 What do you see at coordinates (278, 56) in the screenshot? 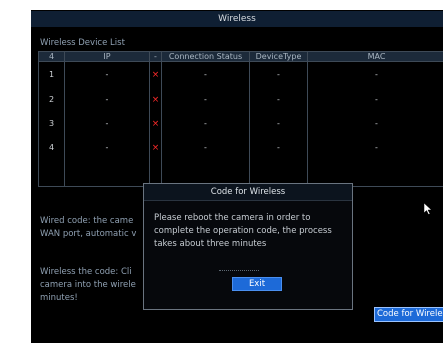
I see `column-header-device-type: DeviceType` at bounding box center [278, 56].